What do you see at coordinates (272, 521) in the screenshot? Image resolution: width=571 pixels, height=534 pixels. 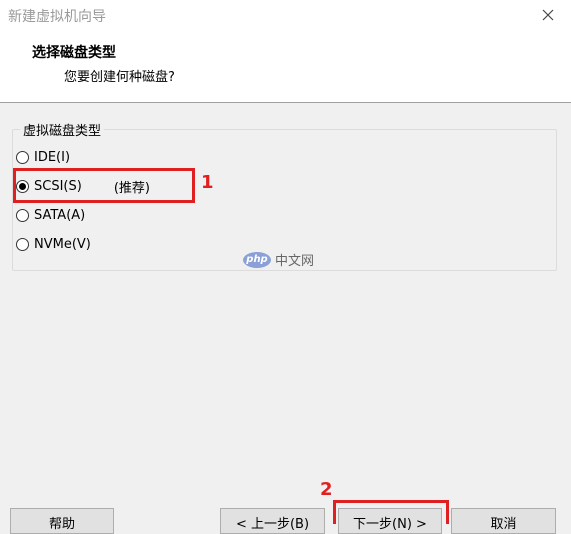 I see `back-button: < 上一步(B)` at bounding box center [272, 521].